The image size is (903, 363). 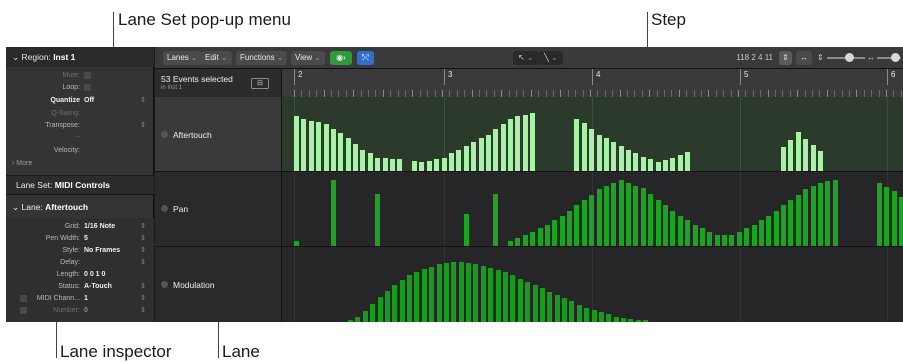 I want to click on lane-header: ⌄ Lane: Aftertouch, so click(x=80, y=207).